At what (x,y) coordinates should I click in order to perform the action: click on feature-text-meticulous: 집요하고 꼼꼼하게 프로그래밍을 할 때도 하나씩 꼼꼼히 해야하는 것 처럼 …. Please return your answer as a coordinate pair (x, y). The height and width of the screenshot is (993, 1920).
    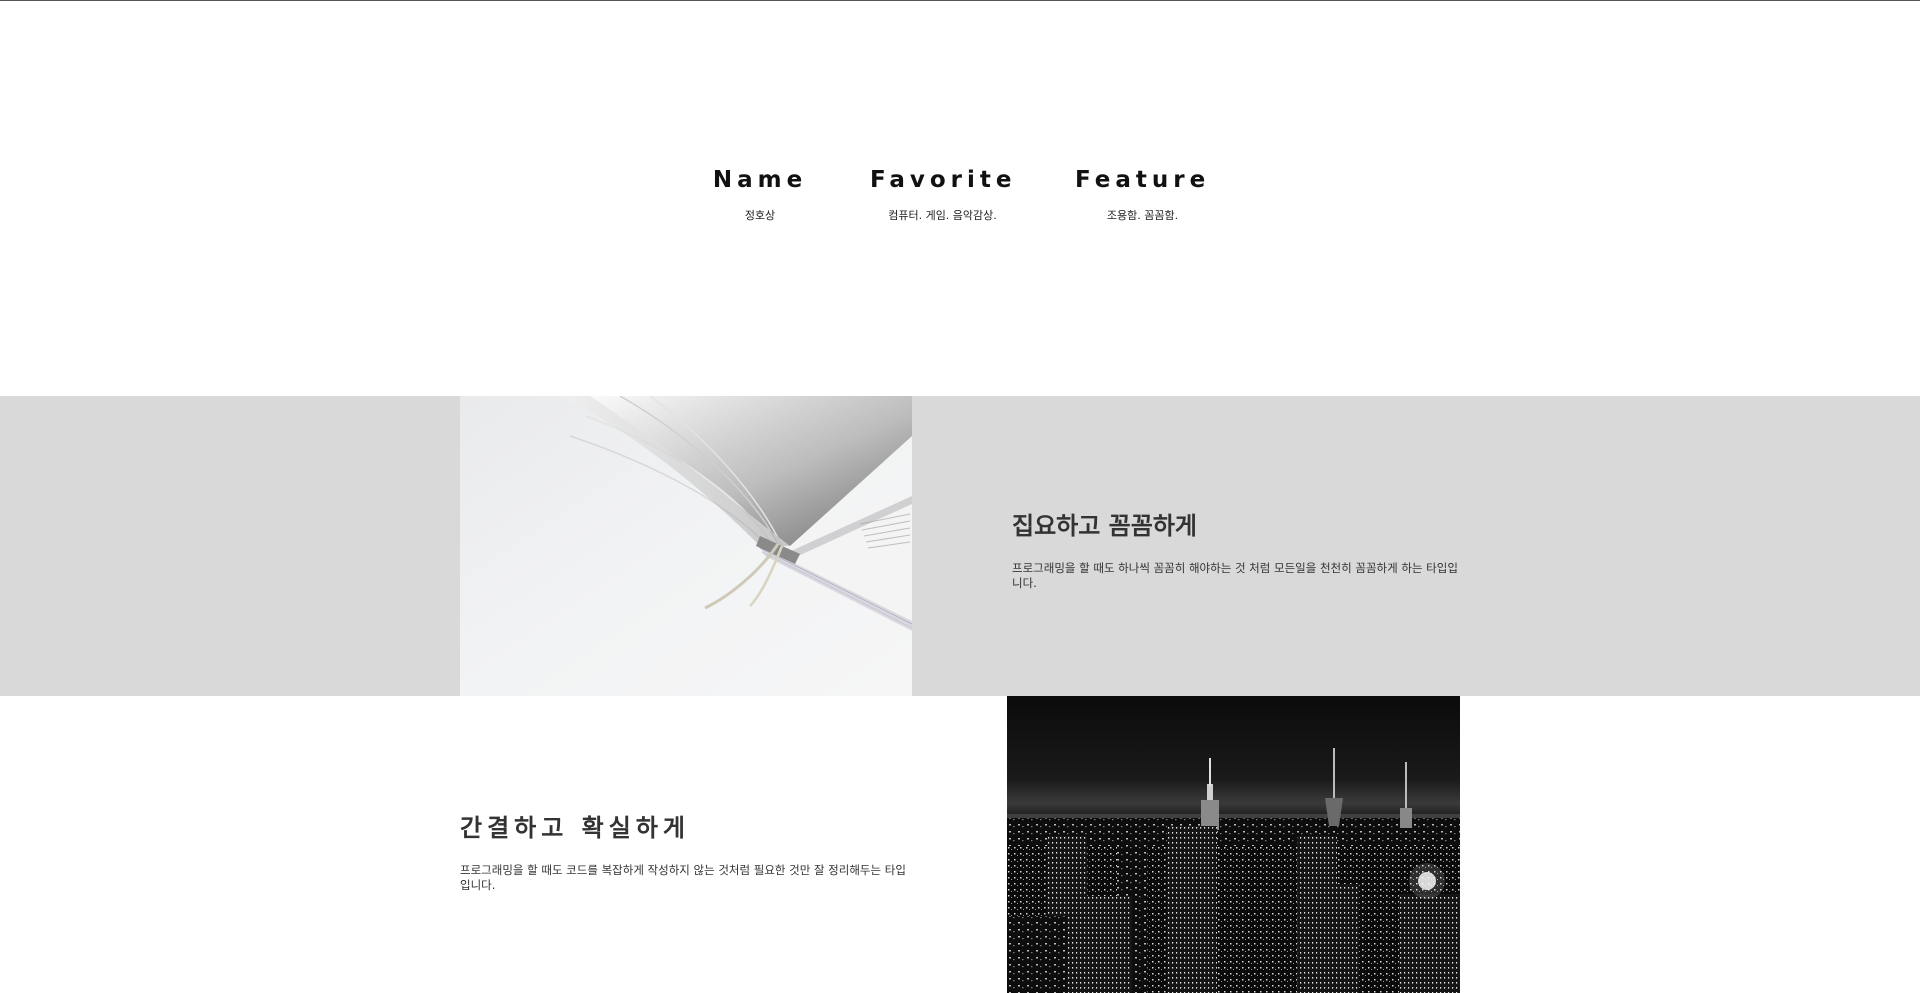
    Looking at the image, I should click on (1237, 548).